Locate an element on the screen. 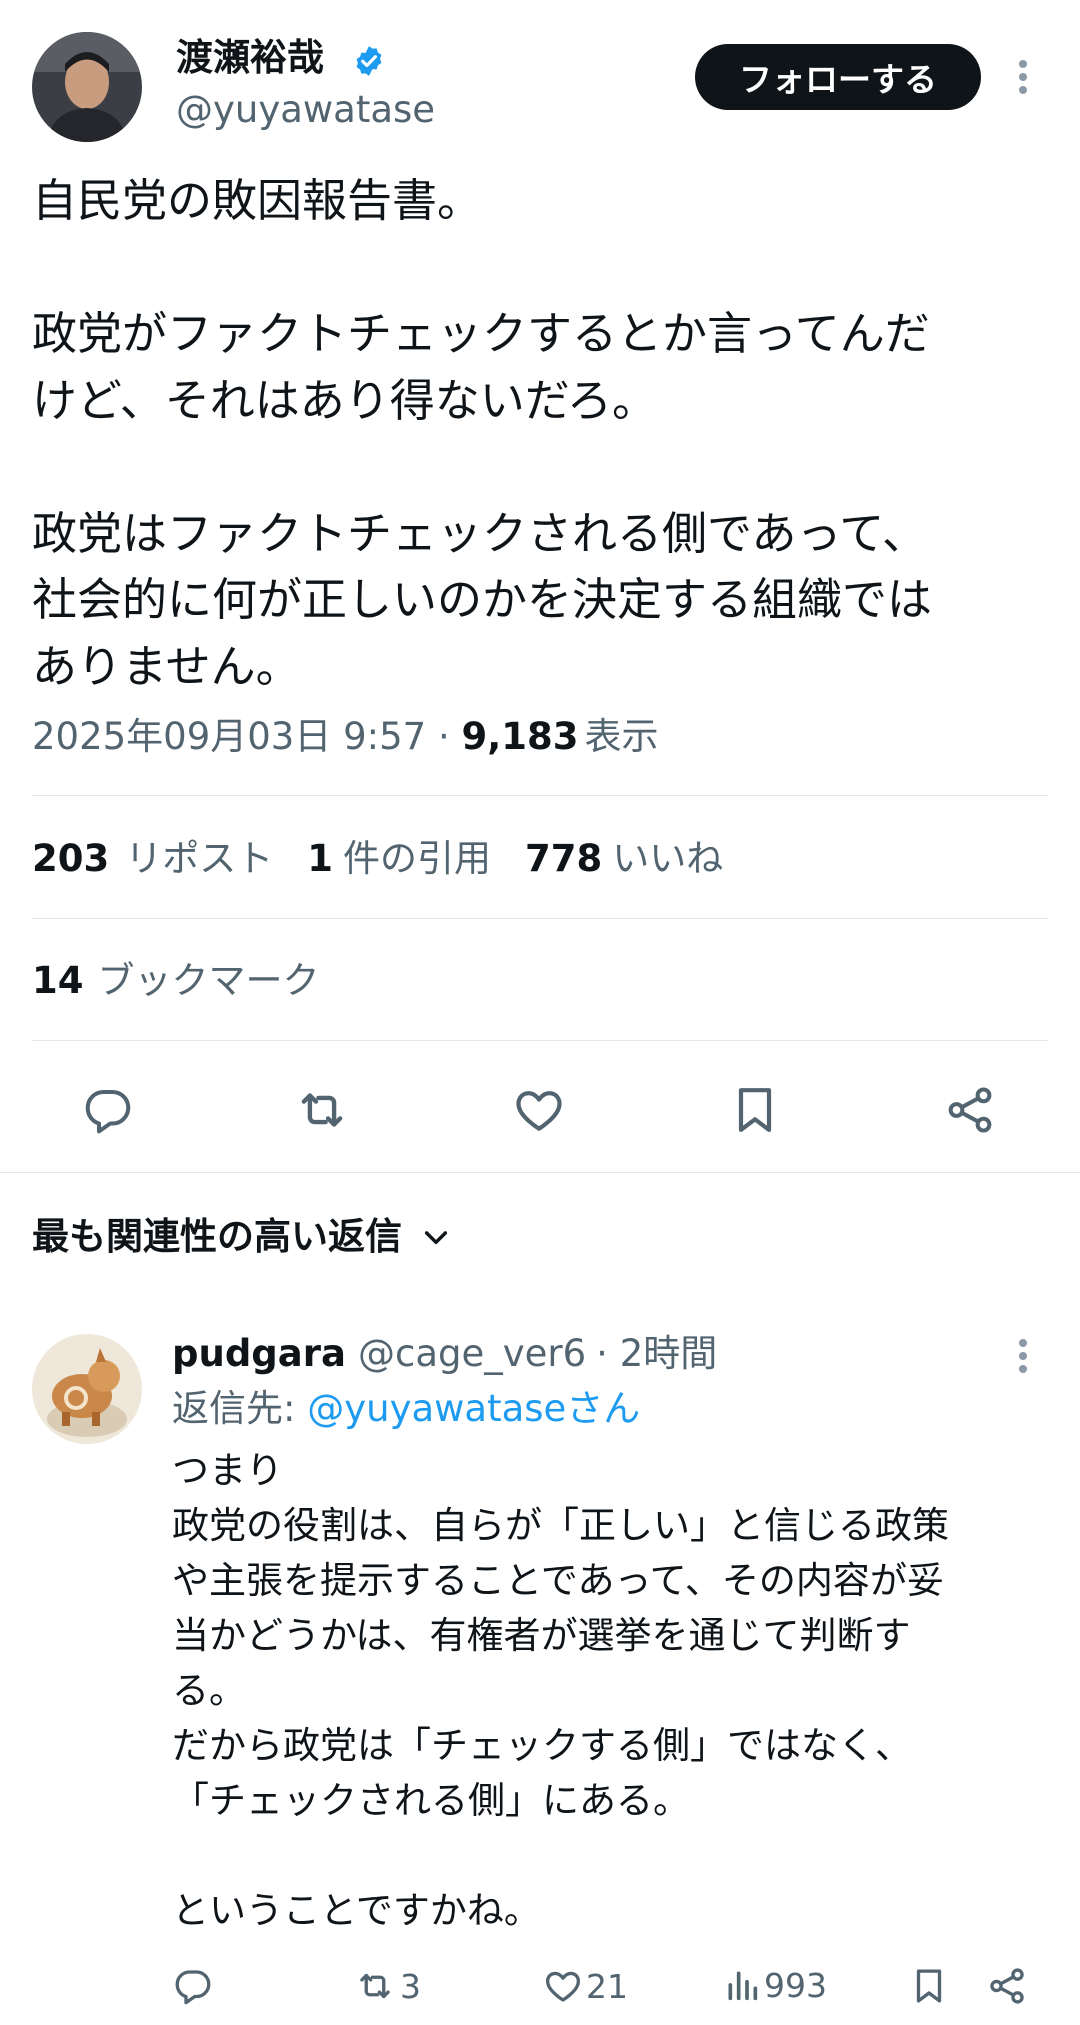  bookmarks-stat: 14 ブックマーク is located at coordinates (176, 981).